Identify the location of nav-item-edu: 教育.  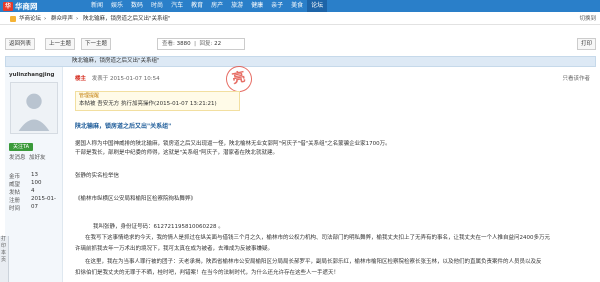
(197, 6).